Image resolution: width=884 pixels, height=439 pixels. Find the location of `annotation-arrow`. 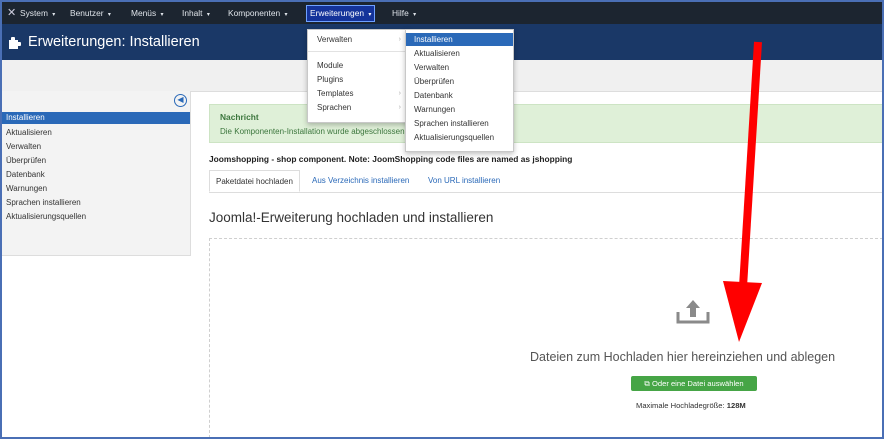

annotation-arrow is located at coordinates (742, 191).